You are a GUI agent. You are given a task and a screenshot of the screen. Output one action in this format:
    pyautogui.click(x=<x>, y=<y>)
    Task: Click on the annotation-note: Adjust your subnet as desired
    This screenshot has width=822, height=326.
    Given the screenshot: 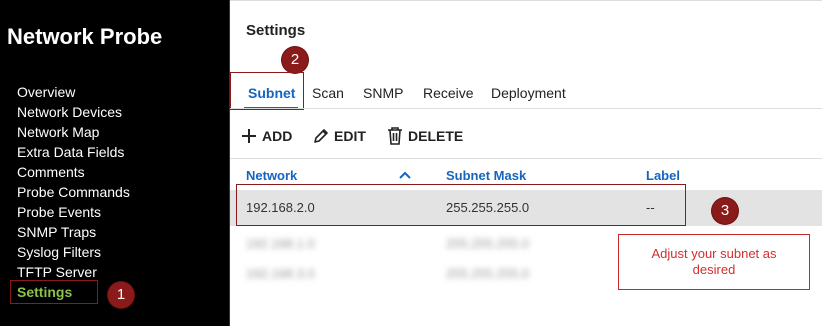 What is the action you would take?
    pyautogui.click(x=714, y=262)
    